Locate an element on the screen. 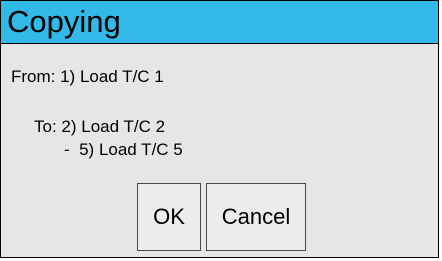 The image size is (442, 261). copy-range-end-text: - 5) Load T/C 5 is located at coordinates (123, 149).